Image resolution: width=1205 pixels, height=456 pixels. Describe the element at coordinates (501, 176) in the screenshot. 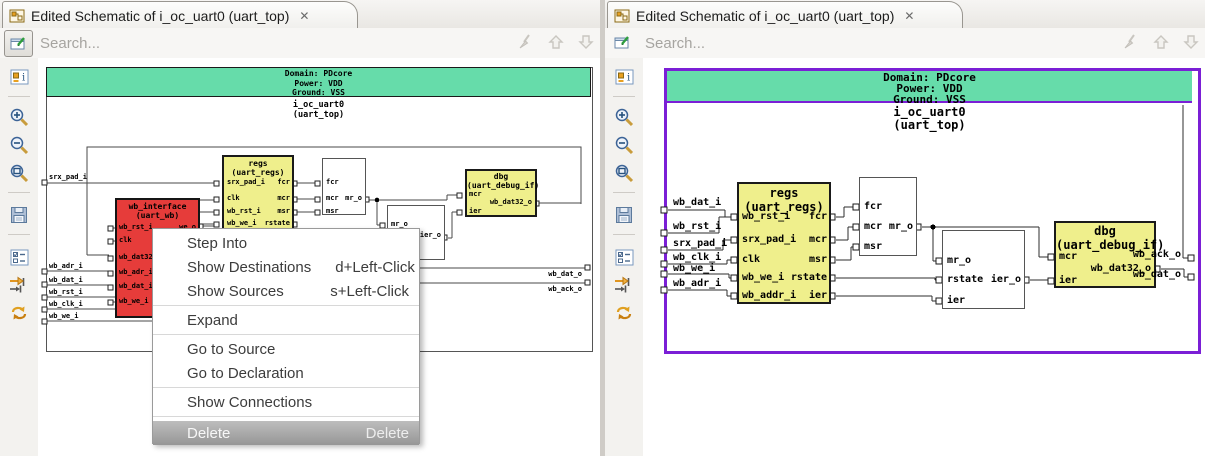

I see `block-title: dbg` at that location.